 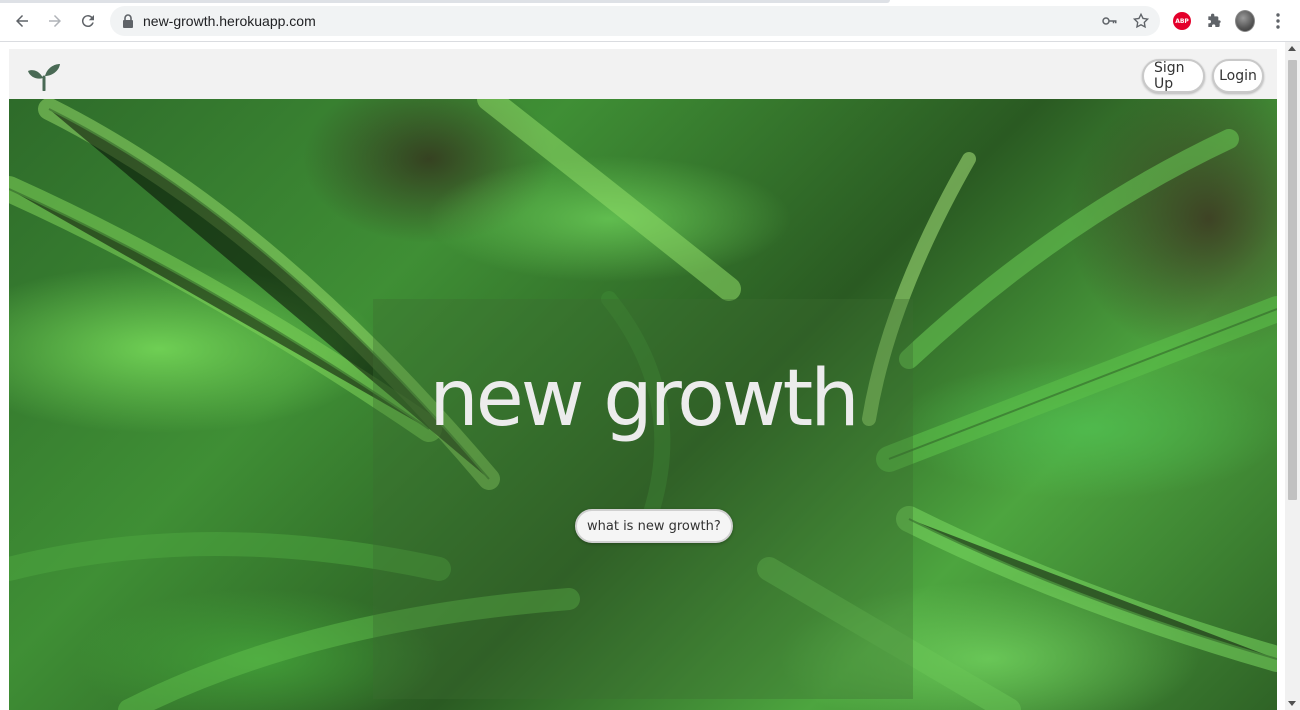 I want to click on sprout-icon, so click(x=44, y=76).